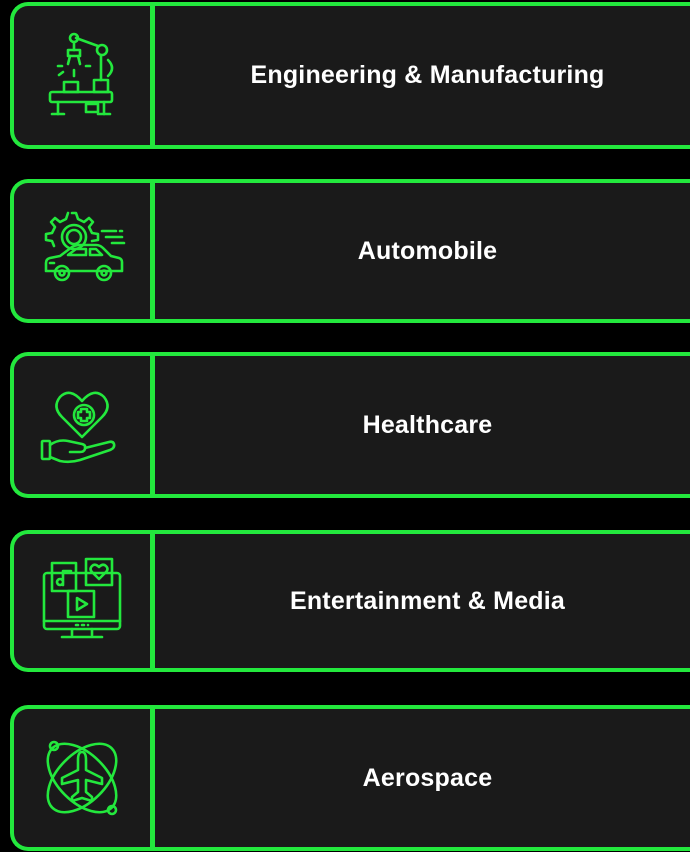 This screenshot has width=690, height=852. What do you see at coordinates (427, 250) in the screenshot?
I see `industry-label: Automobile` at bounding box center [427, 250].